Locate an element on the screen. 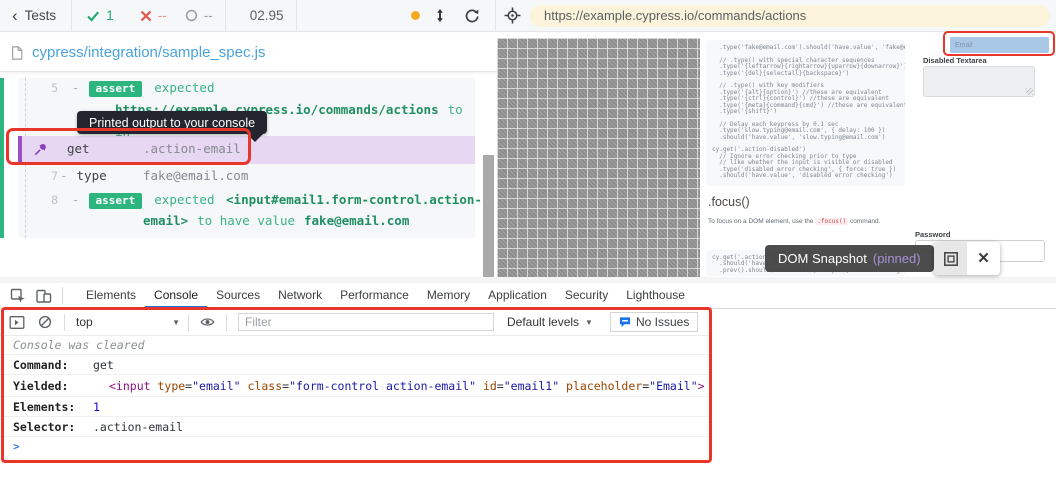 The height and width of the screenshot is (478, 1056). resize-vertical-icon is located at coordinates (440, 15).